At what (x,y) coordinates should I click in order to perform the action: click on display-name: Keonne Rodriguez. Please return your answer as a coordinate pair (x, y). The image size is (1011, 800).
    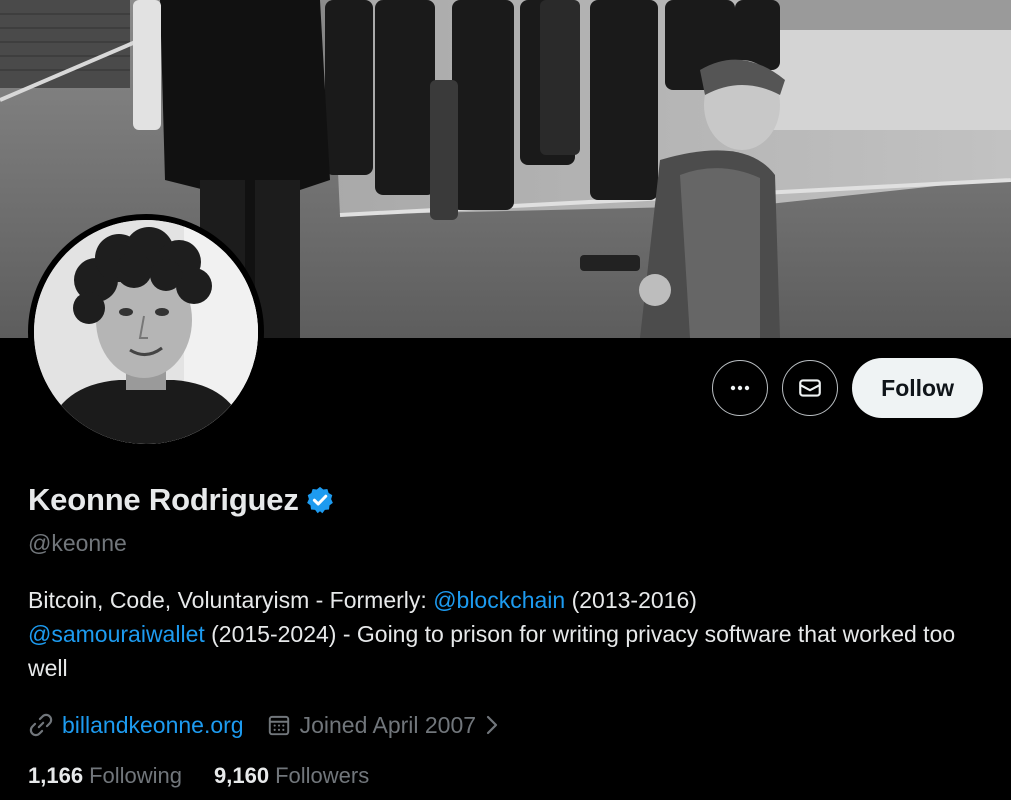
    Looking at the image, I should click on (163, 499).